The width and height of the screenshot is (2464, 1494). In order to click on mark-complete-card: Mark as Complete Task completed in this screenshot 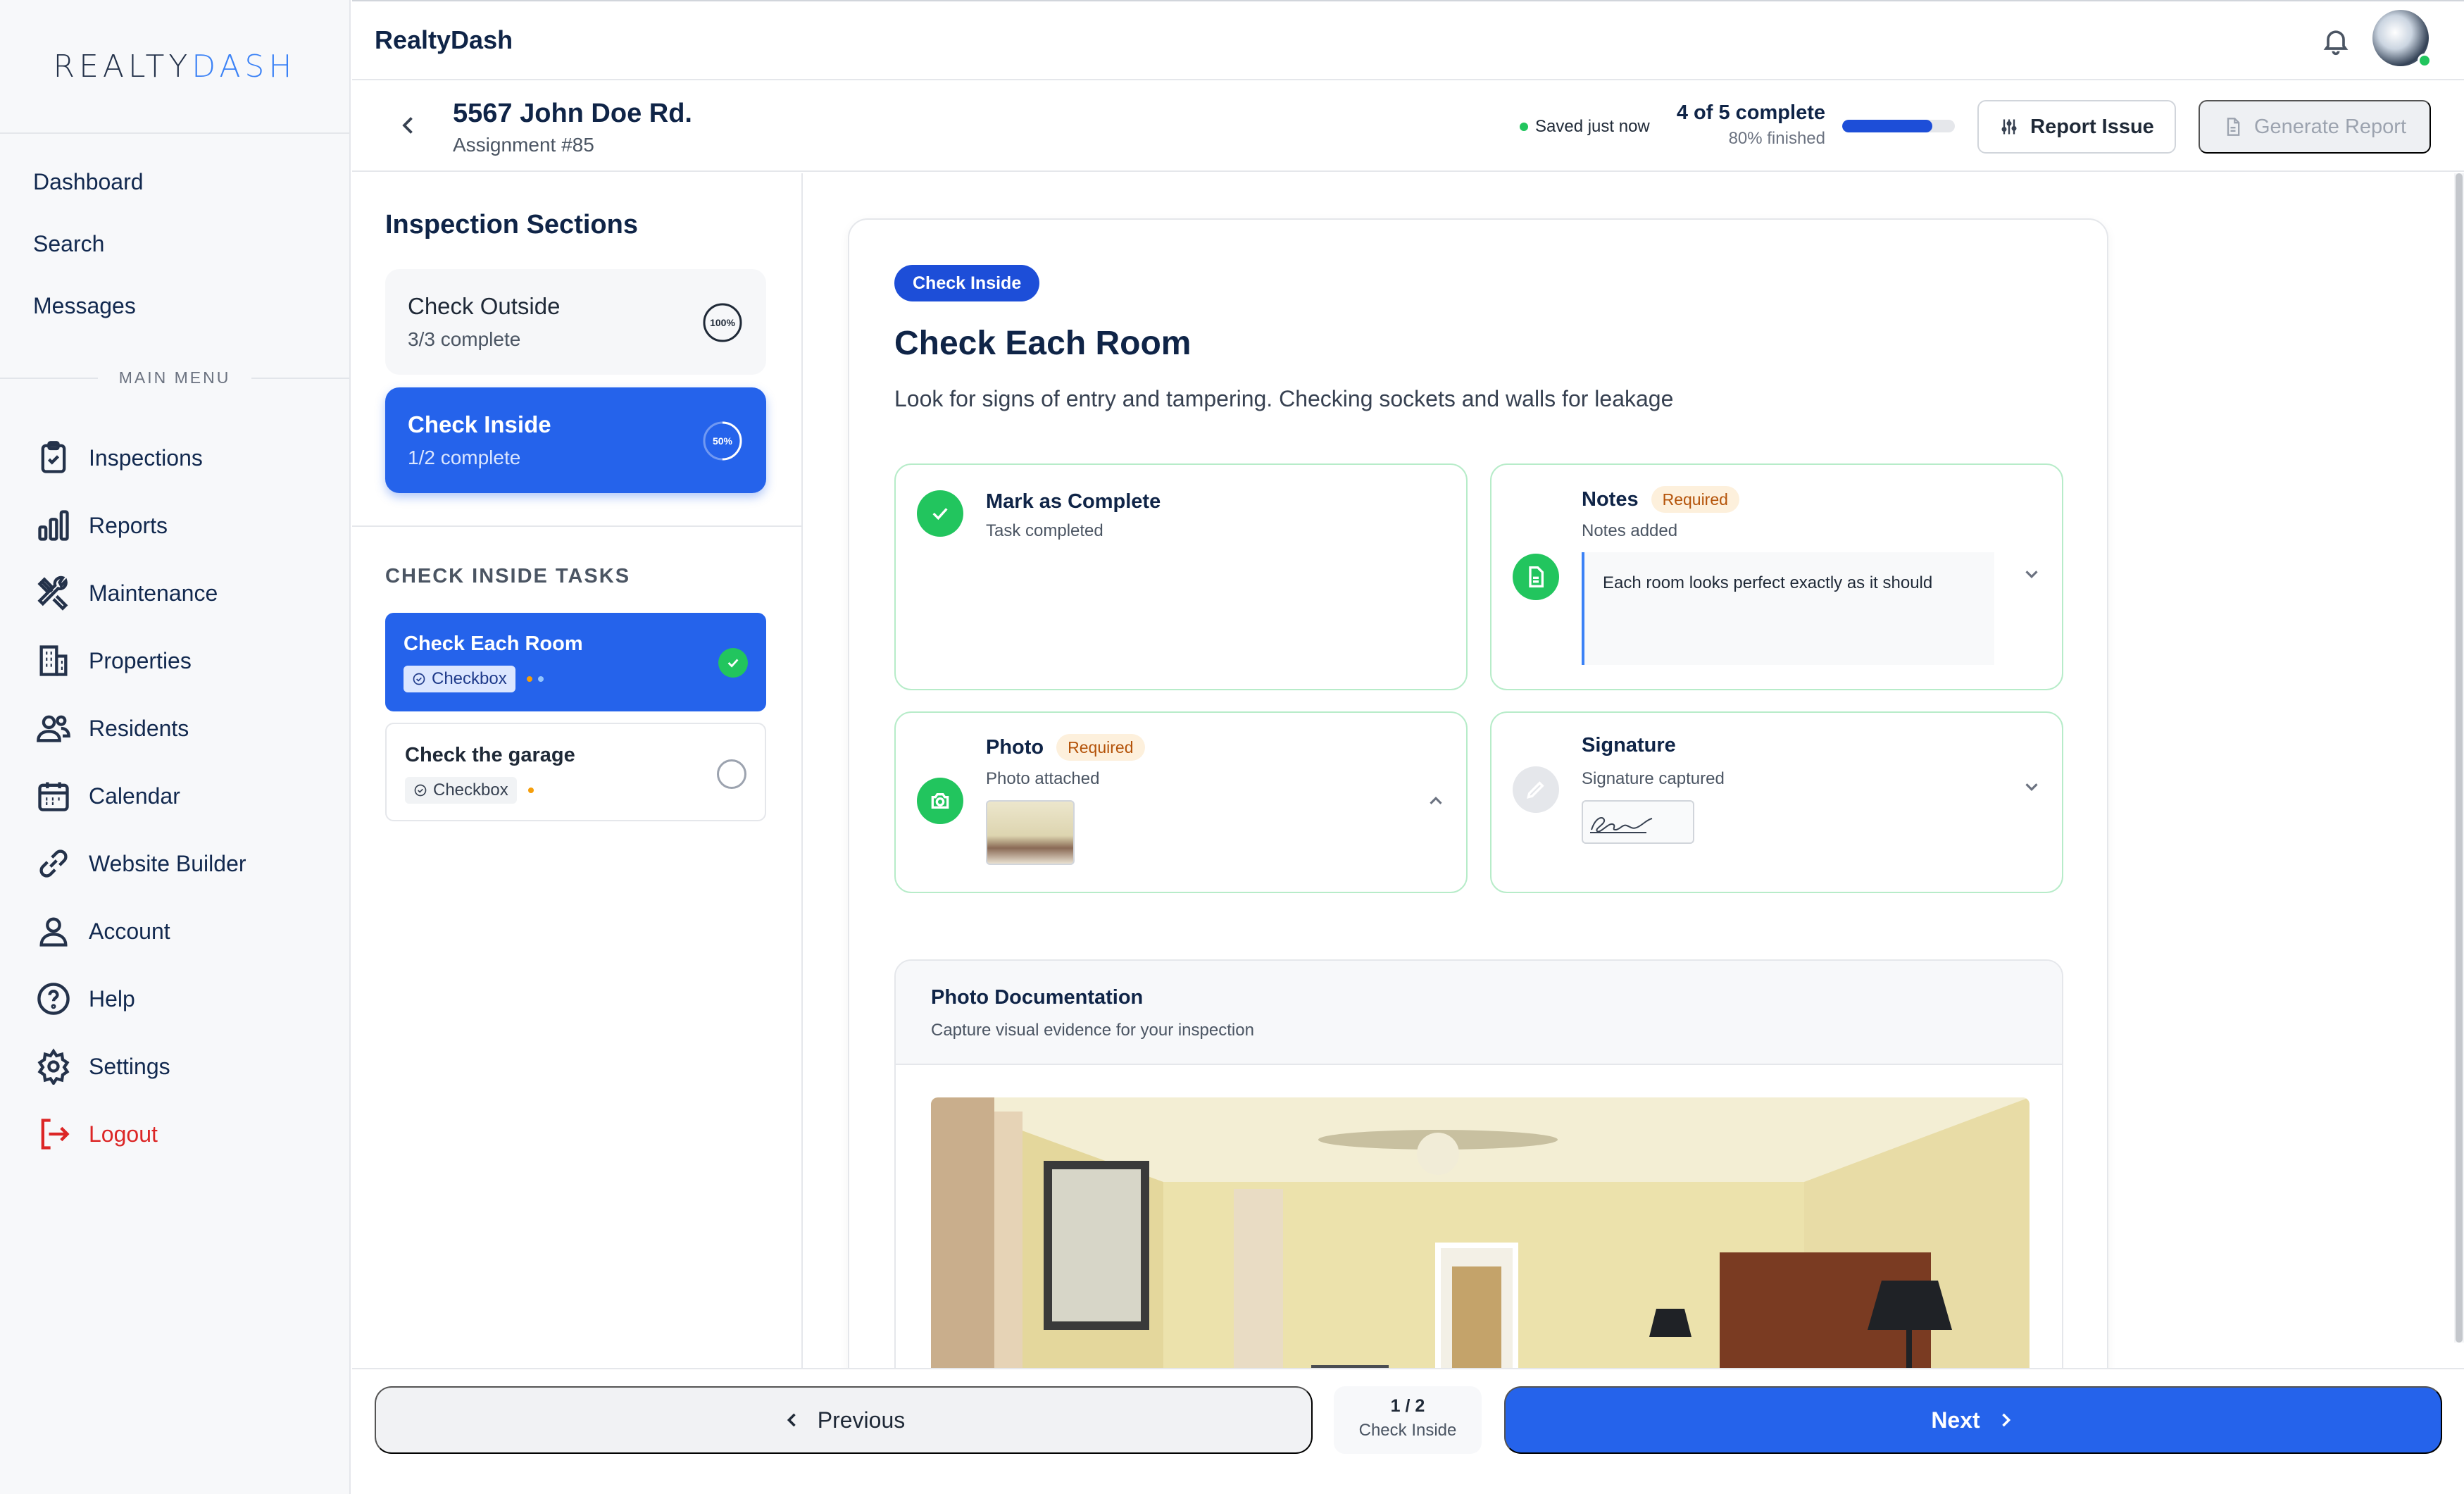, I will do `click(1181, 576)`.